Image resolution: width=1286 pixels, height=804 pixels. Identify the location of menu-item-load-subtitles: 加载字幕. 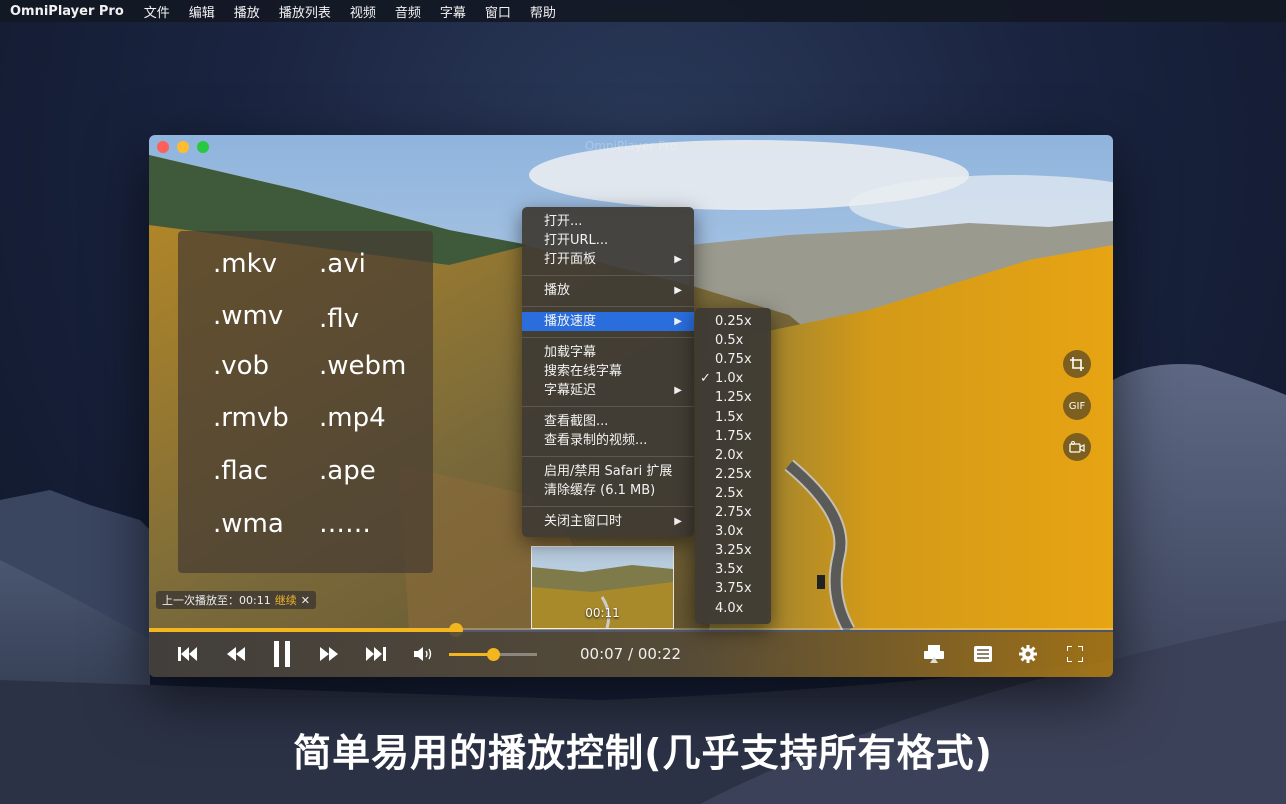
(570, 352).